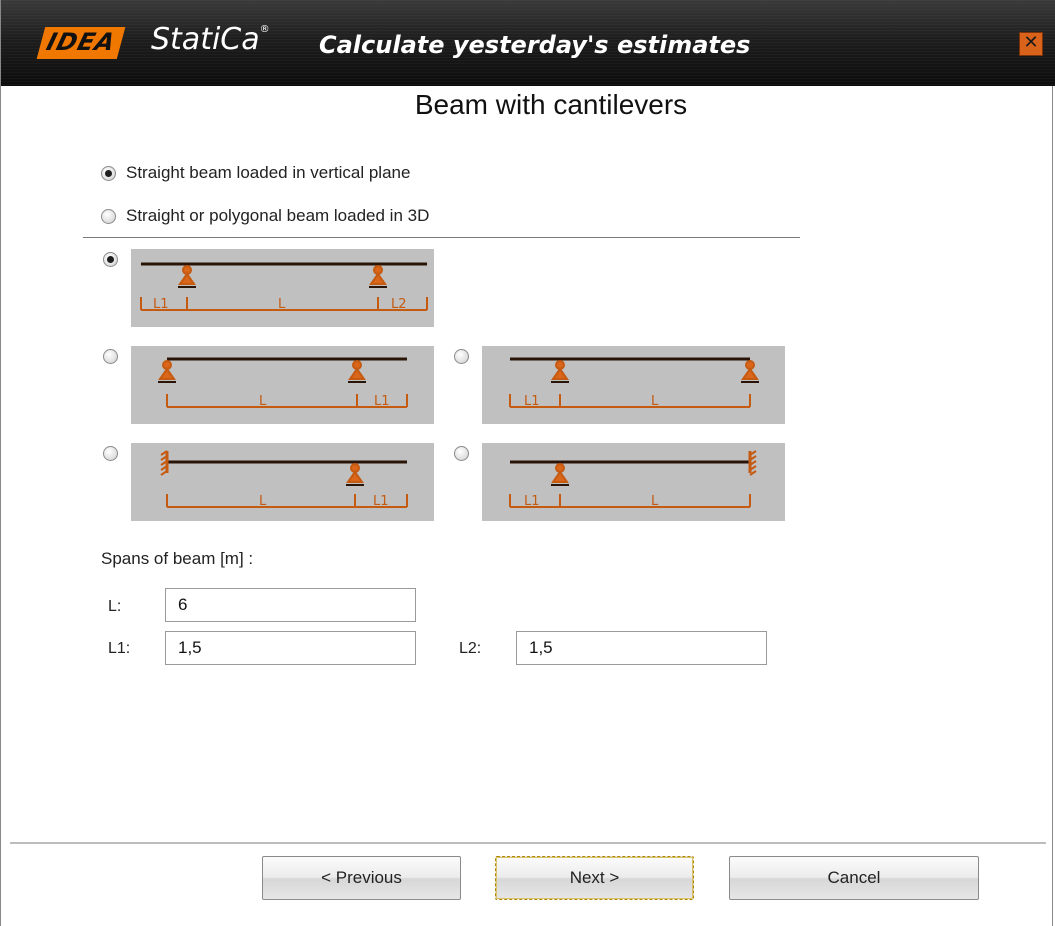  I want to click on beam-fixed-right-drawing: L1 L, so click(633, 479).